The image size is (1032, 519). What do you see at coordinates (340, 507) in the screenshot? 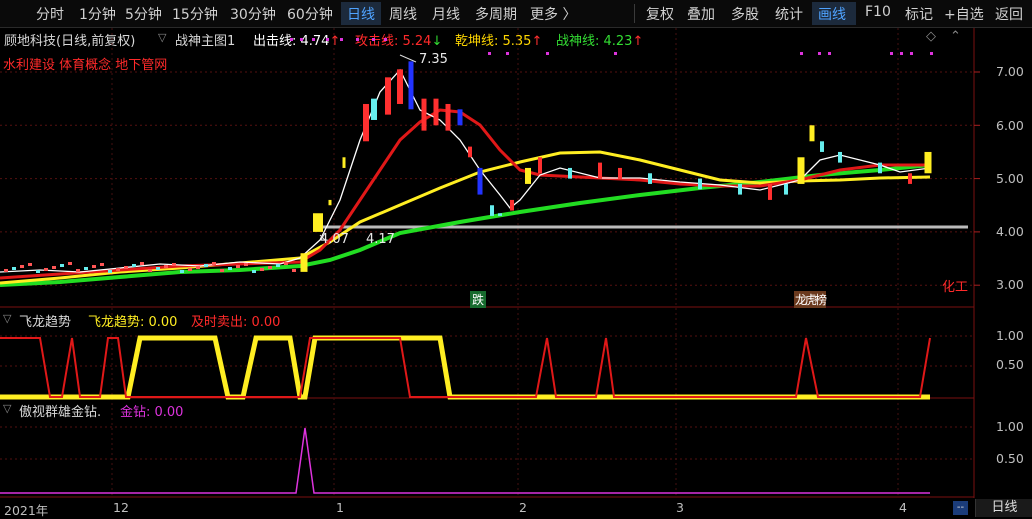
I see `x-label: 1` at bounding box center [340, 507].